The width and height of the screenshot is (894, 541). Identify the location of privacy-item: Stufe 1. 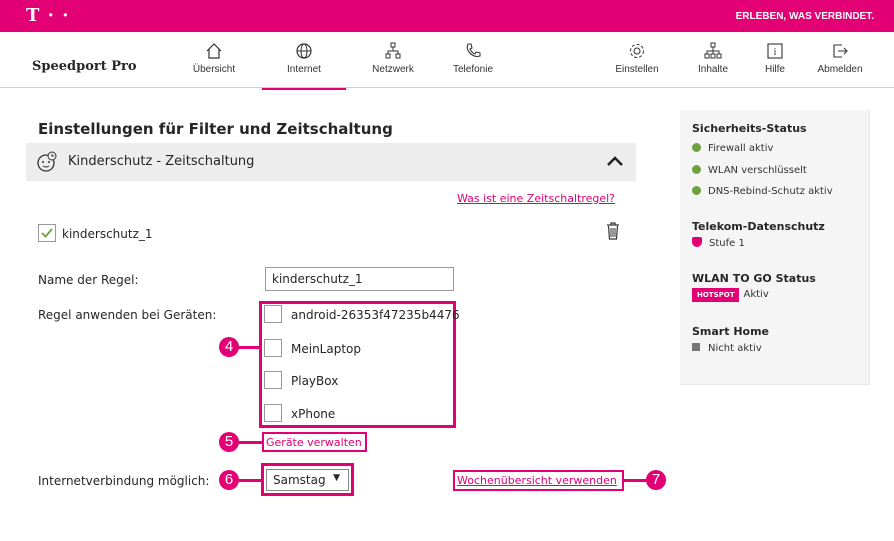
(718, 243).